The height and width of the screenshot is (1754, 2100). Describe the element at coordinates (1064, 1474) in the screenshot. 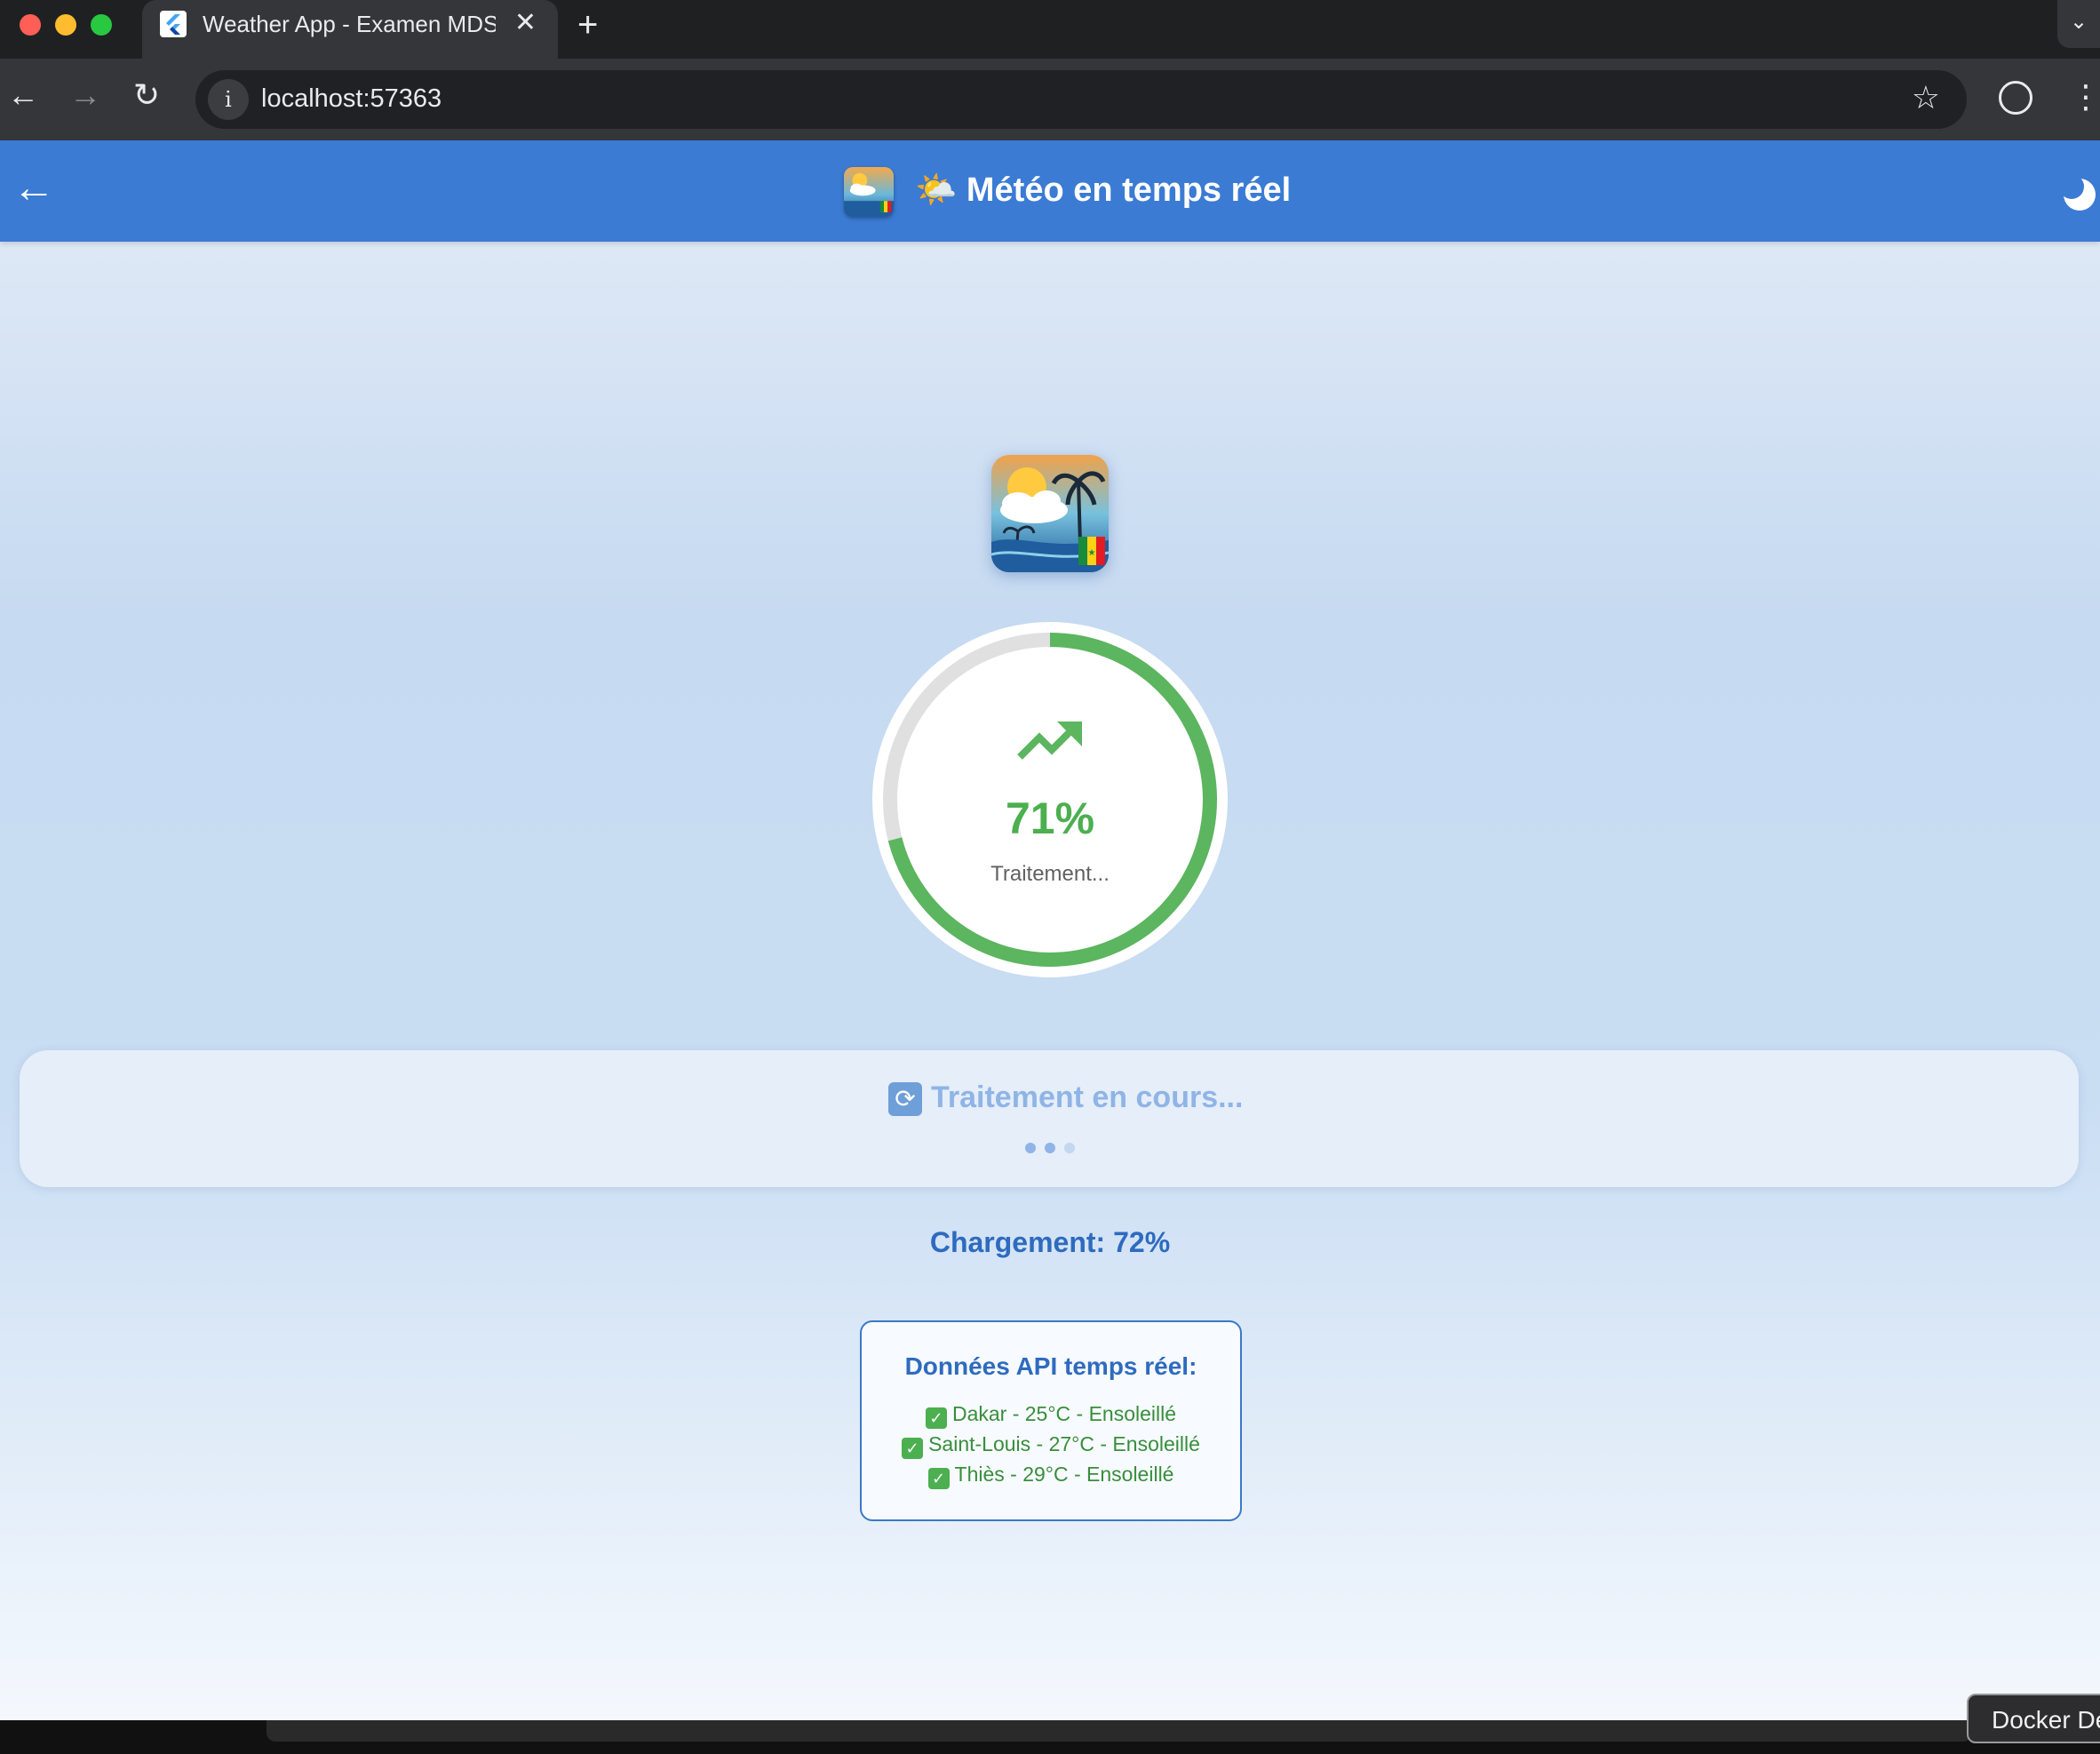

I see `api-item-text: Thiès - 29°C - Ensoleillé` at that location.